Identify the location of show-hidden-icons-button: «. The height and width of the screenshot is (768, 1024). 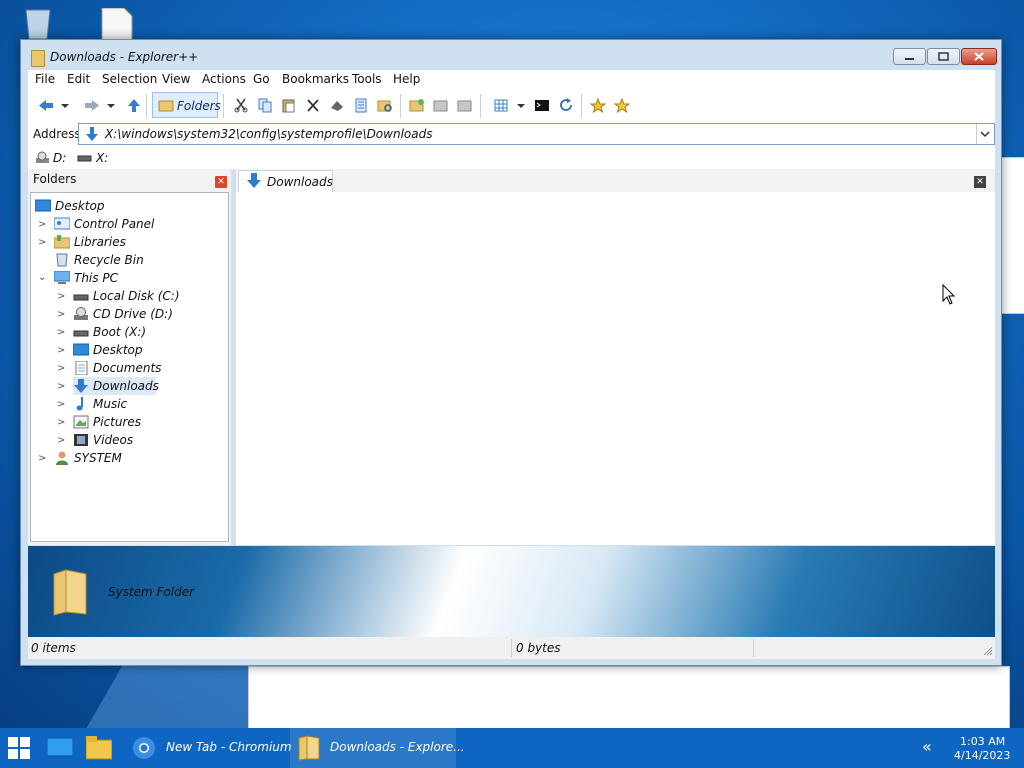
(928, 748).